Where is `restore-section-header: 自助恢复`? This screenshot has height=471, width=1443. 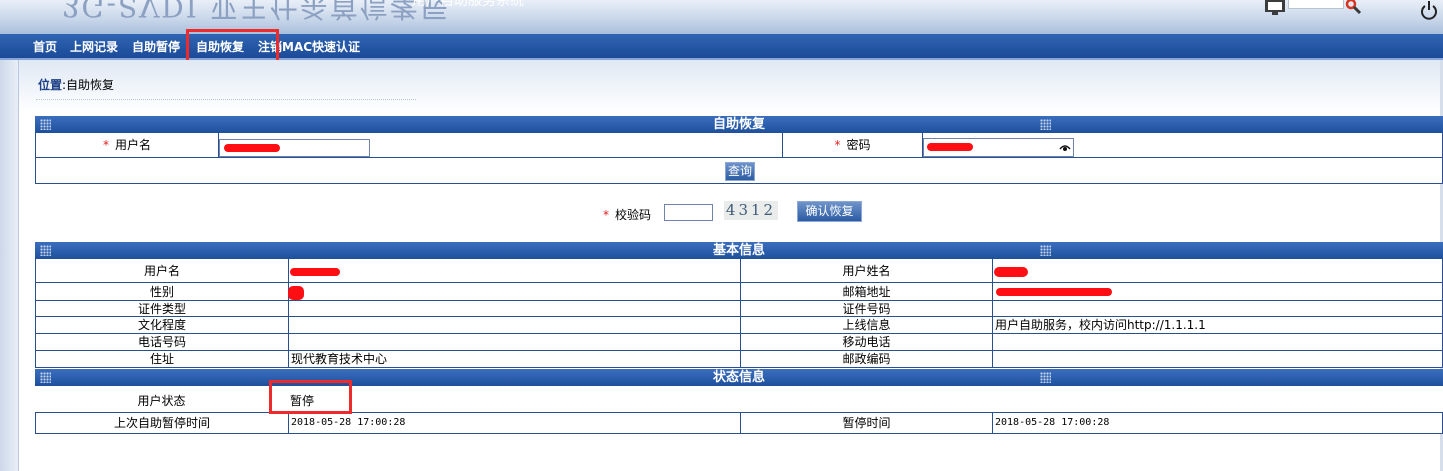
restore-section-header: 自助恢复 is located at coordinates (739, 124).